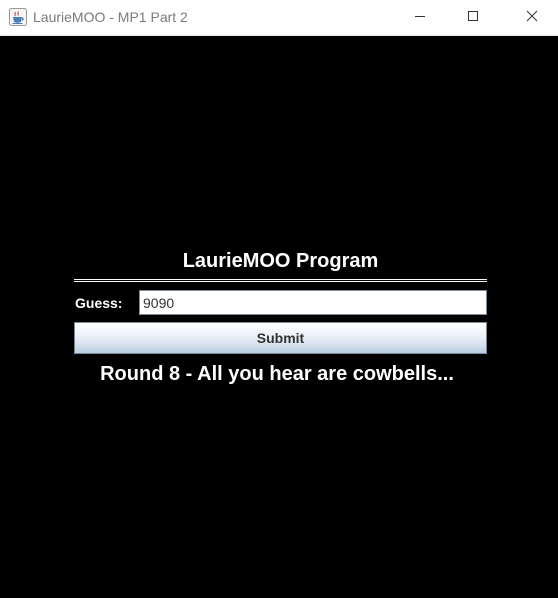 The width and height of the screenshot is (558, 598). Describe the element at coordinates (280, 261) in the screenshot. I see `program-title: LaurieMOO Program` at that location.